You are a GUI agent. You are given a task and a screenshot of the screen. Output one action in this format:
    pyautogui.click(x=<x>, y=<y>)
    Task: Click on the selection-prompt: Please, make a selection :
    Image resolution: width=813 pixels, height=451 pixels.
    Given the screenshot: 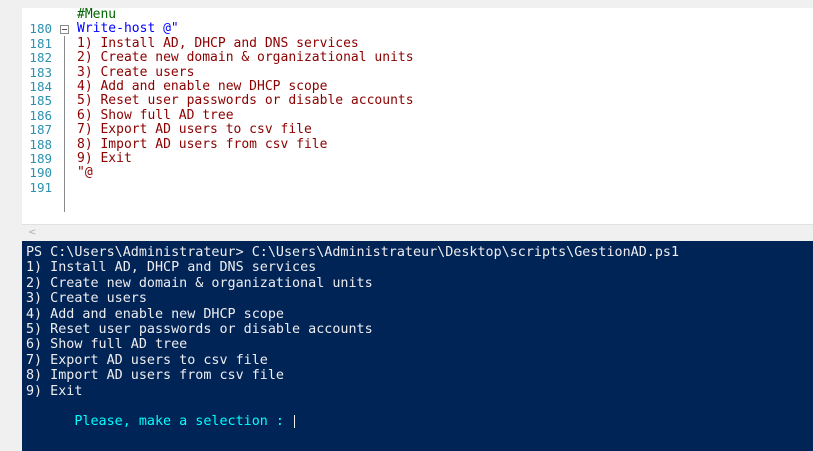 What is the action you would take?
    pyautogui.click(x=161, y=414)
    